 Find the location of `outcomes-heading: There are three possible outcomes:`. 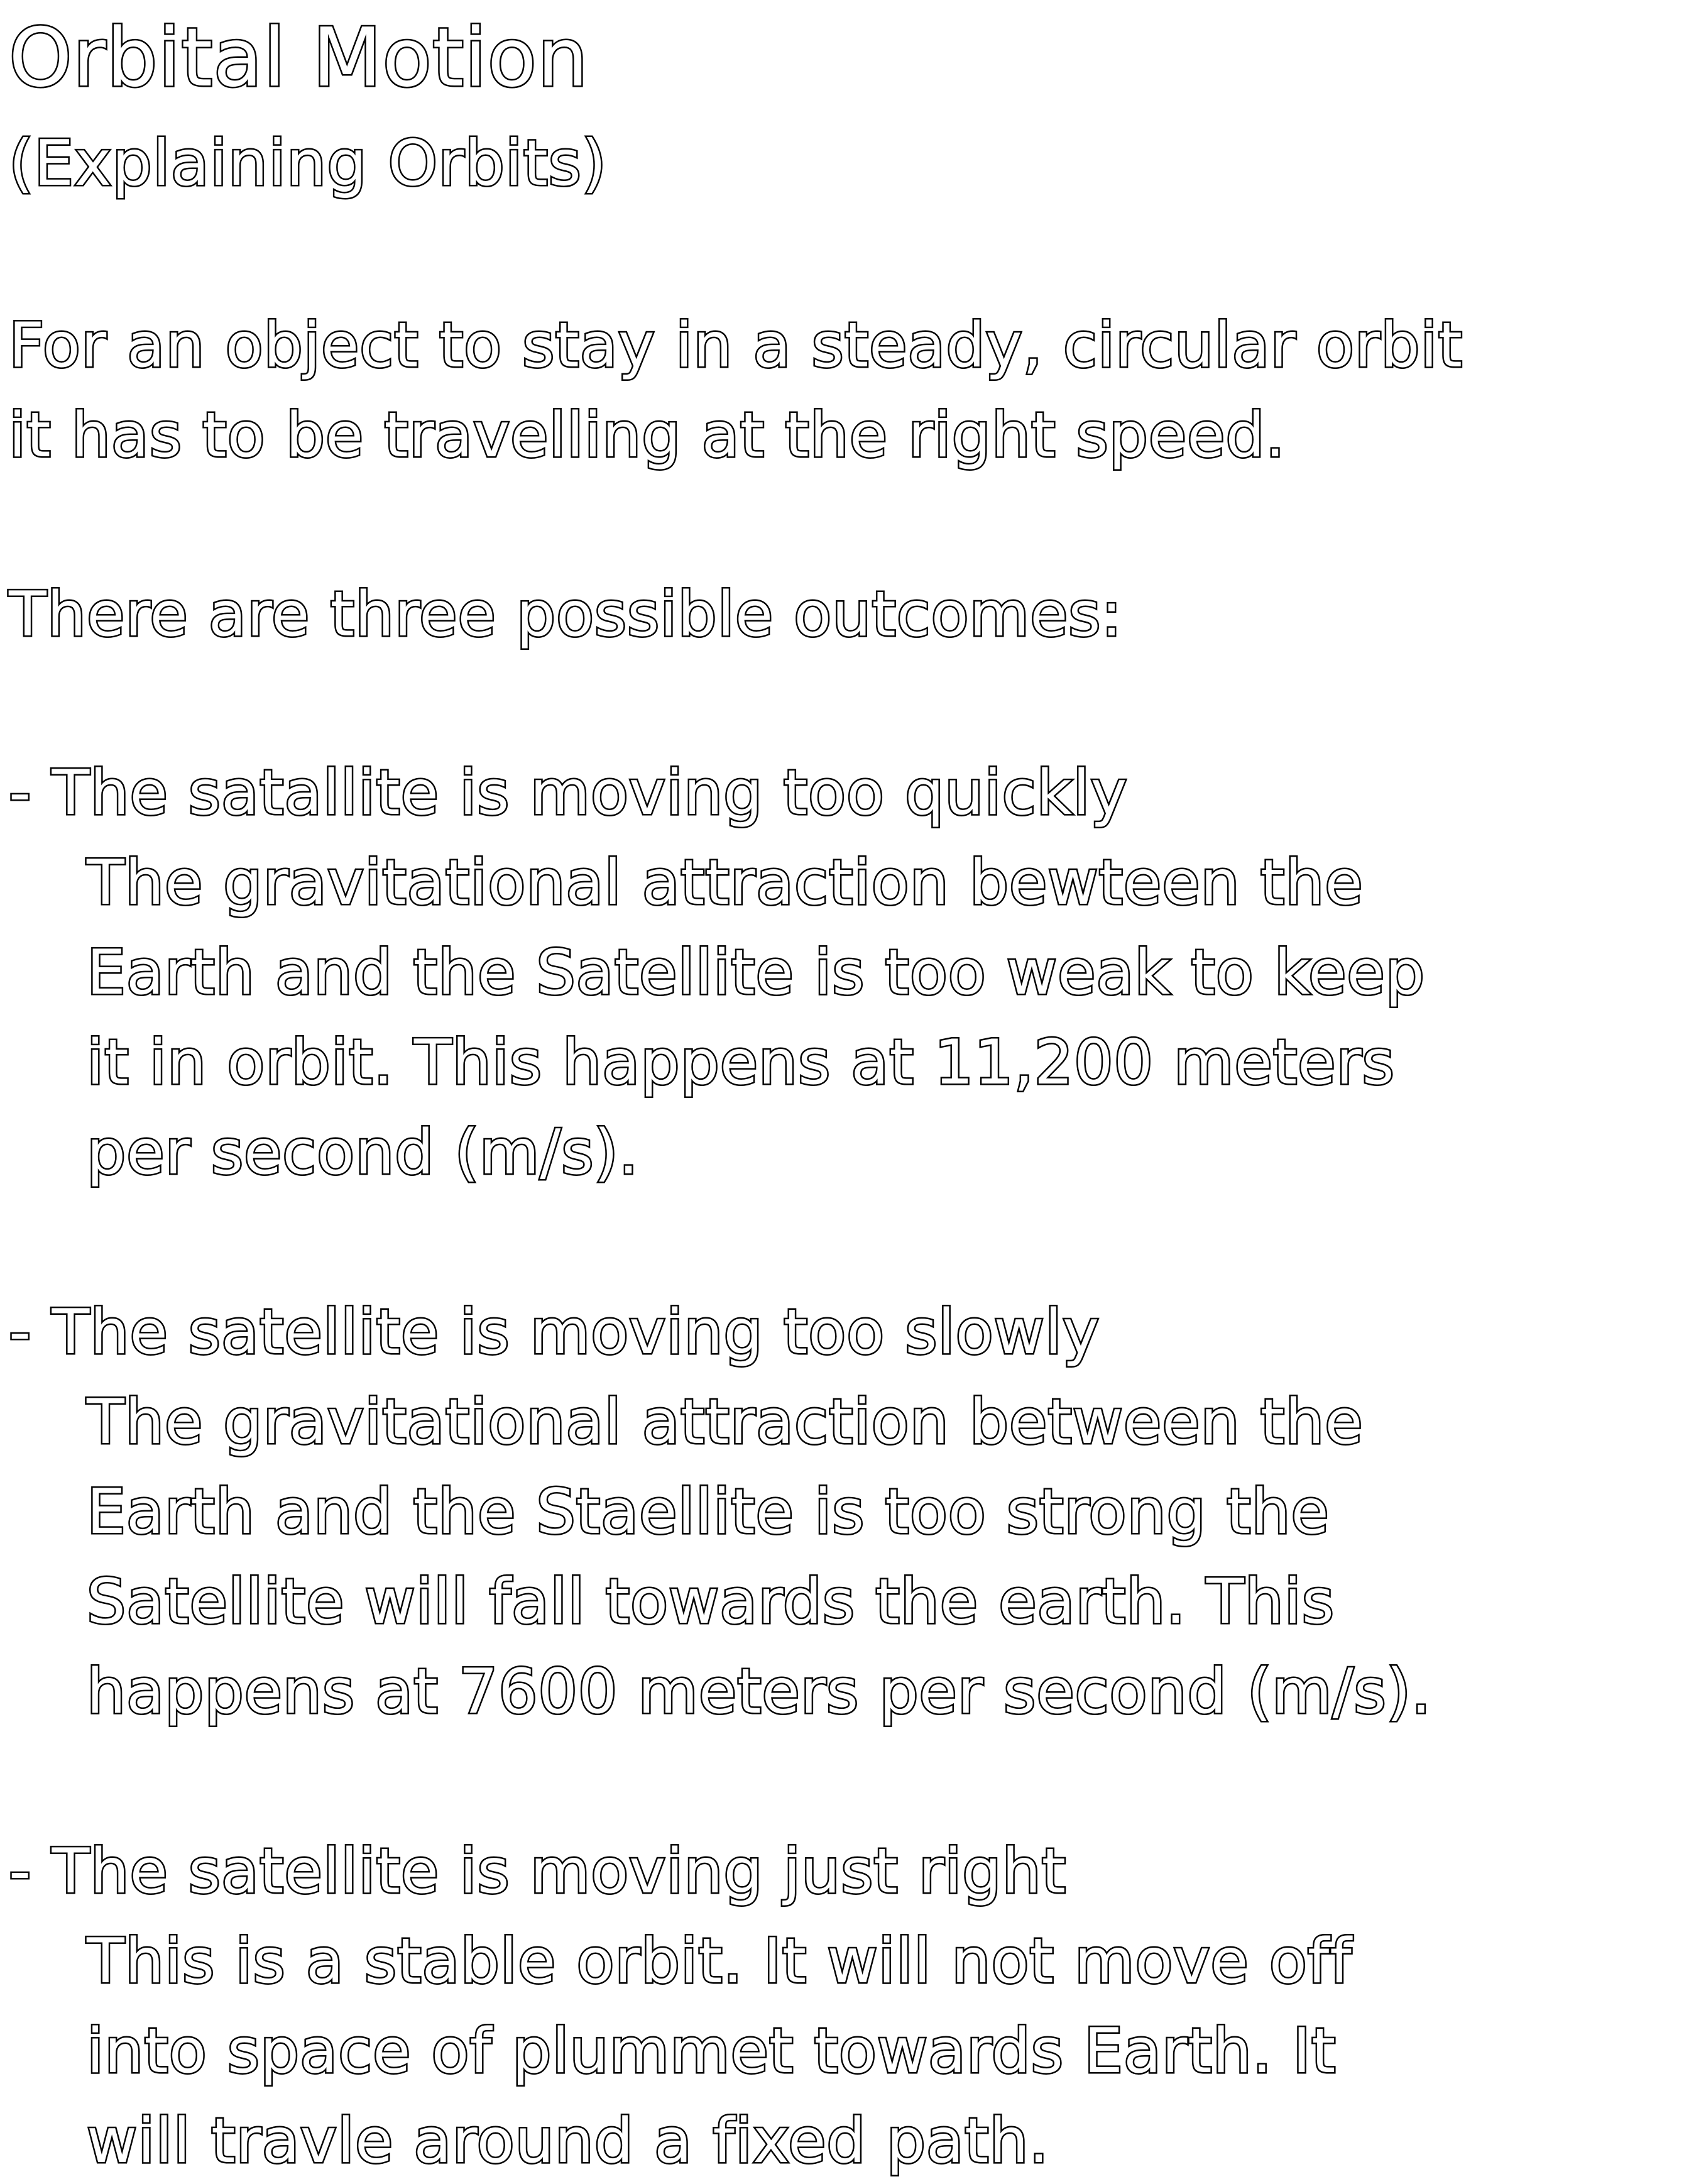

outcomes-heading: There are three possible outcomes: is located at coordinates (565, 615).